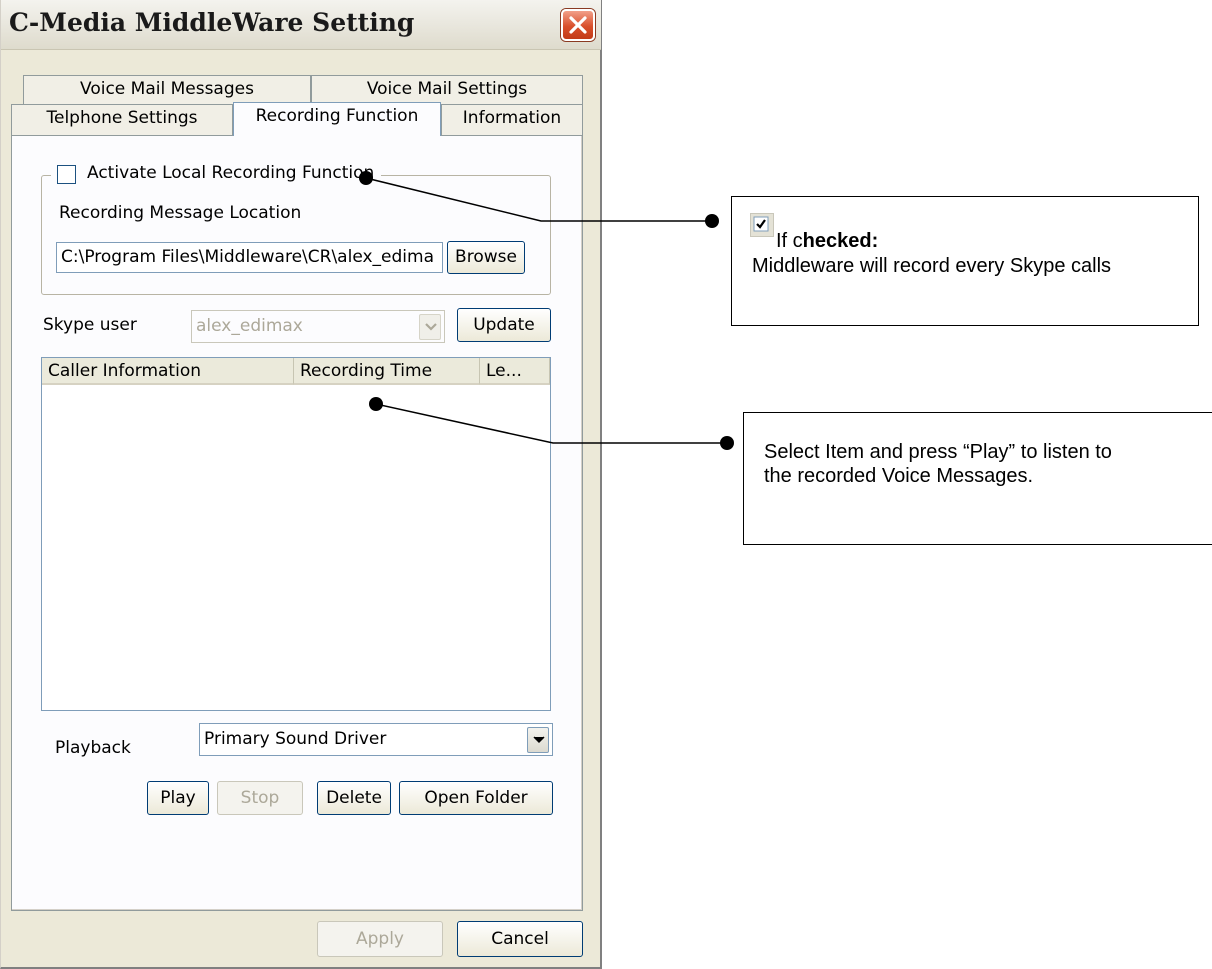 Image resolution: width=1212 pixels, height=969 pixels. Describe the element at coordinates (539, 199) in the screenshot. I see `connector-checked` at that location.